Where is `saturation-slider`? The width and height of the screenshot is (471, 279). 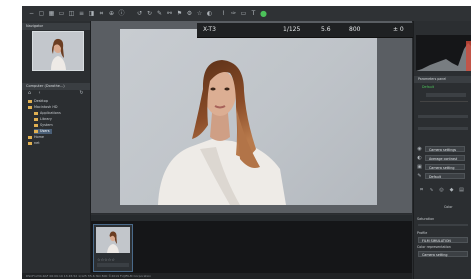
saturation-slider is located at coordinates (443, 225).